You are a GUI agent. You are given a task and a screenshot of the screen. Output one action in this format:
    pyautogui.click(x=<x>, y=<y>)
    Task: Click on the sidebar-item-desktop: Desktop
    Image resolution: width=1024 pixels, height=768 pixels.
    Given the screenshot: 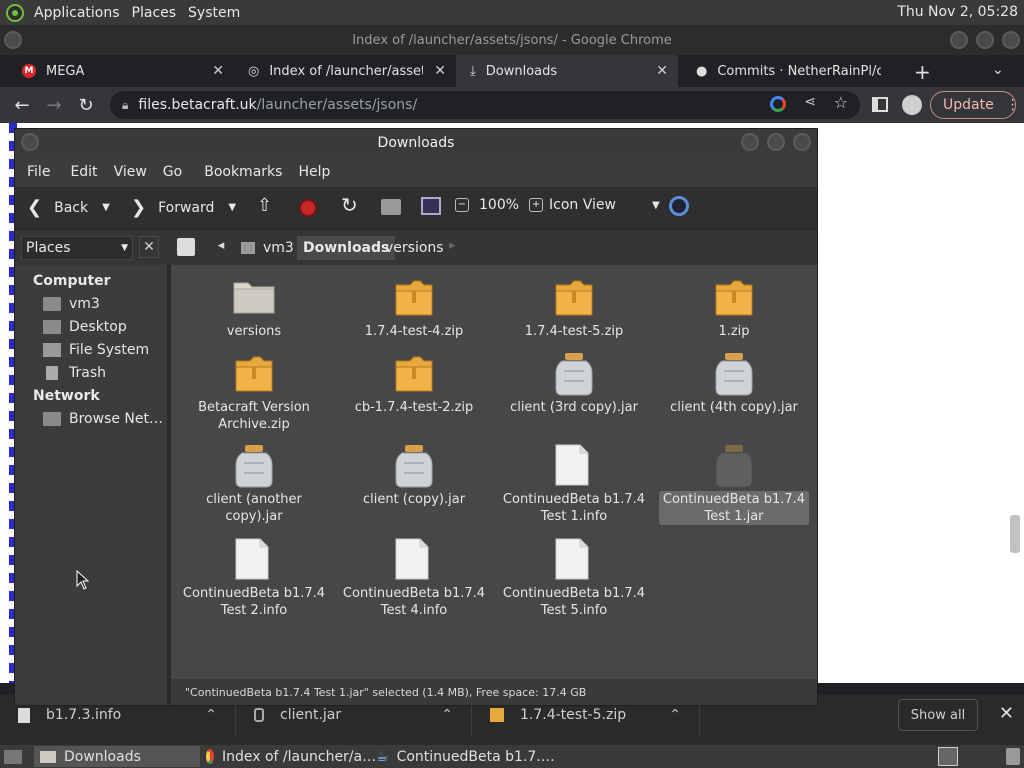 What is the action you would take?
    pyautogui.click(x=85, y=327)
    